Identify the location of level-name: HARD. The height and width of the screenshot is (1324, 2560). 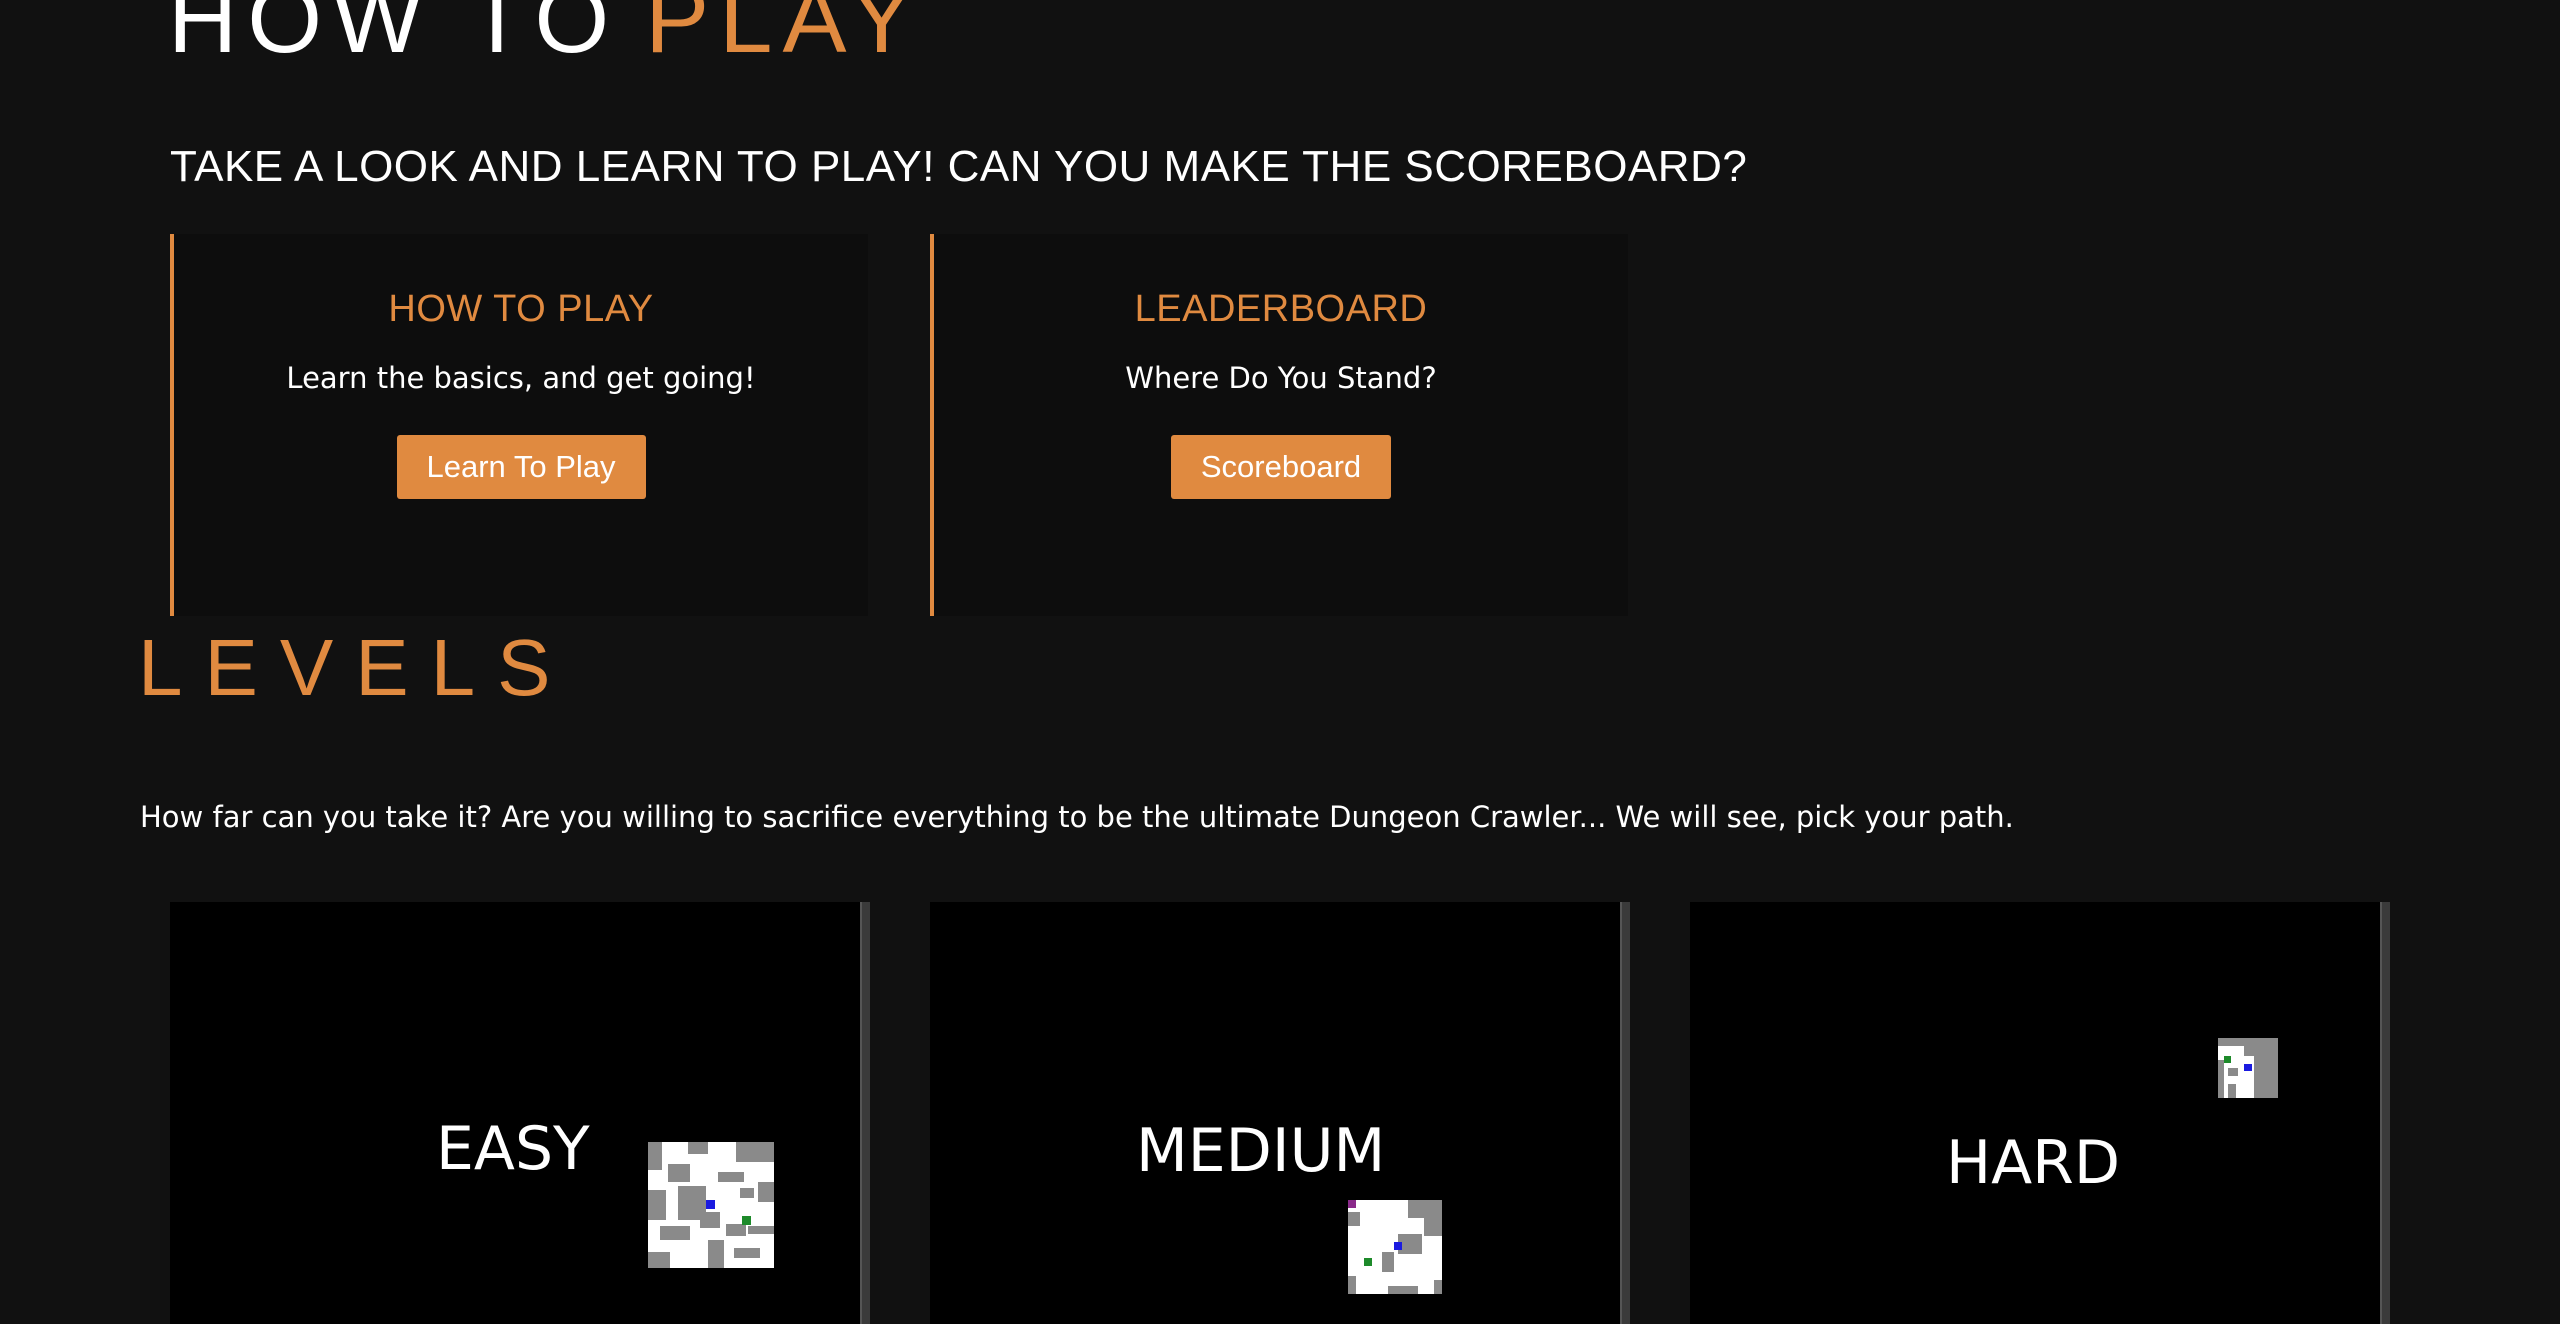
(2033, 1163).